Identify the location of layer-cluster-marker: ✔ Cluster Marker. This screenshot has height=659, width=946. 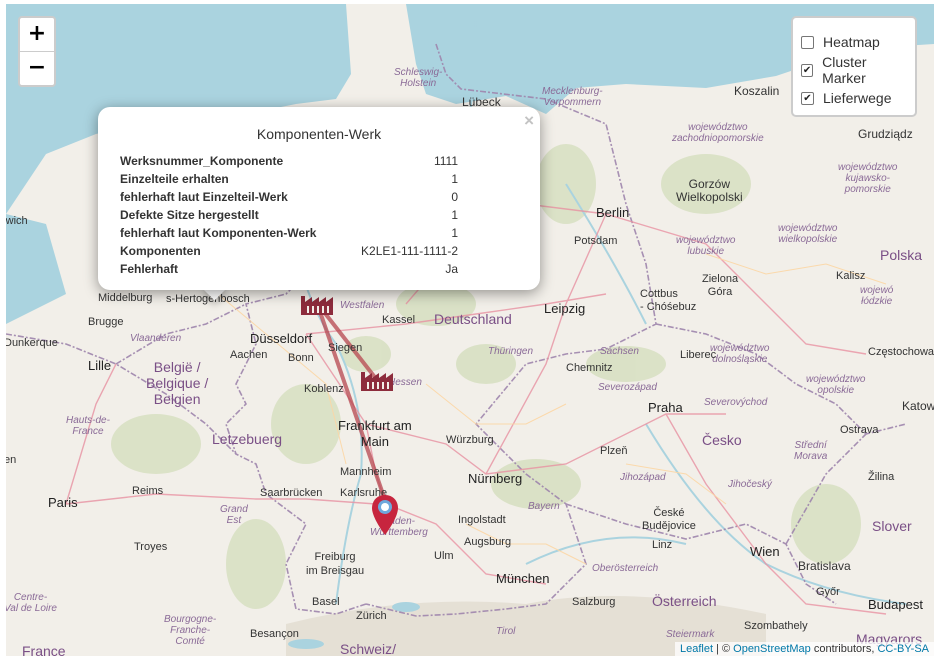
(854, 70).